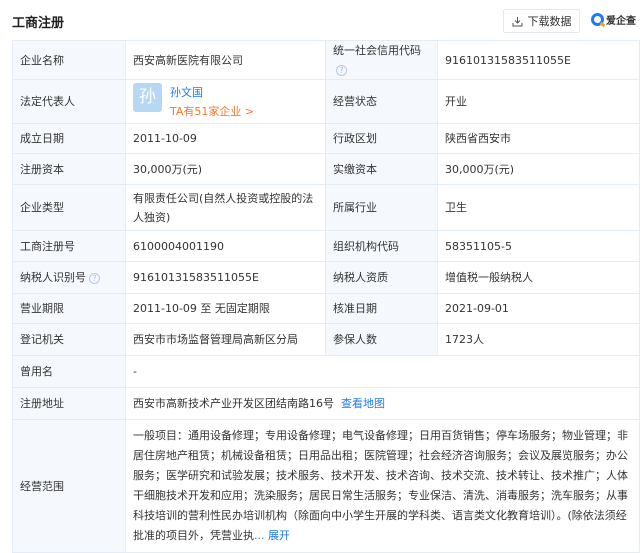  I want to click on table-row: 注册地址 西安市高新技术产业开发区团结南路16号 查看地图, so click(326, 403).